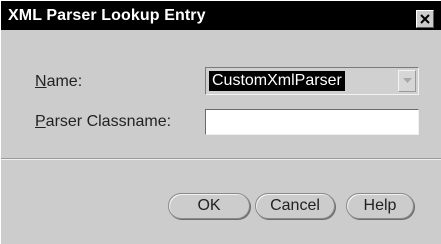  What do you see at coordinates (380, 206) in the screenshot?
I see `help-button: Help` at bounding box center [380, 206].